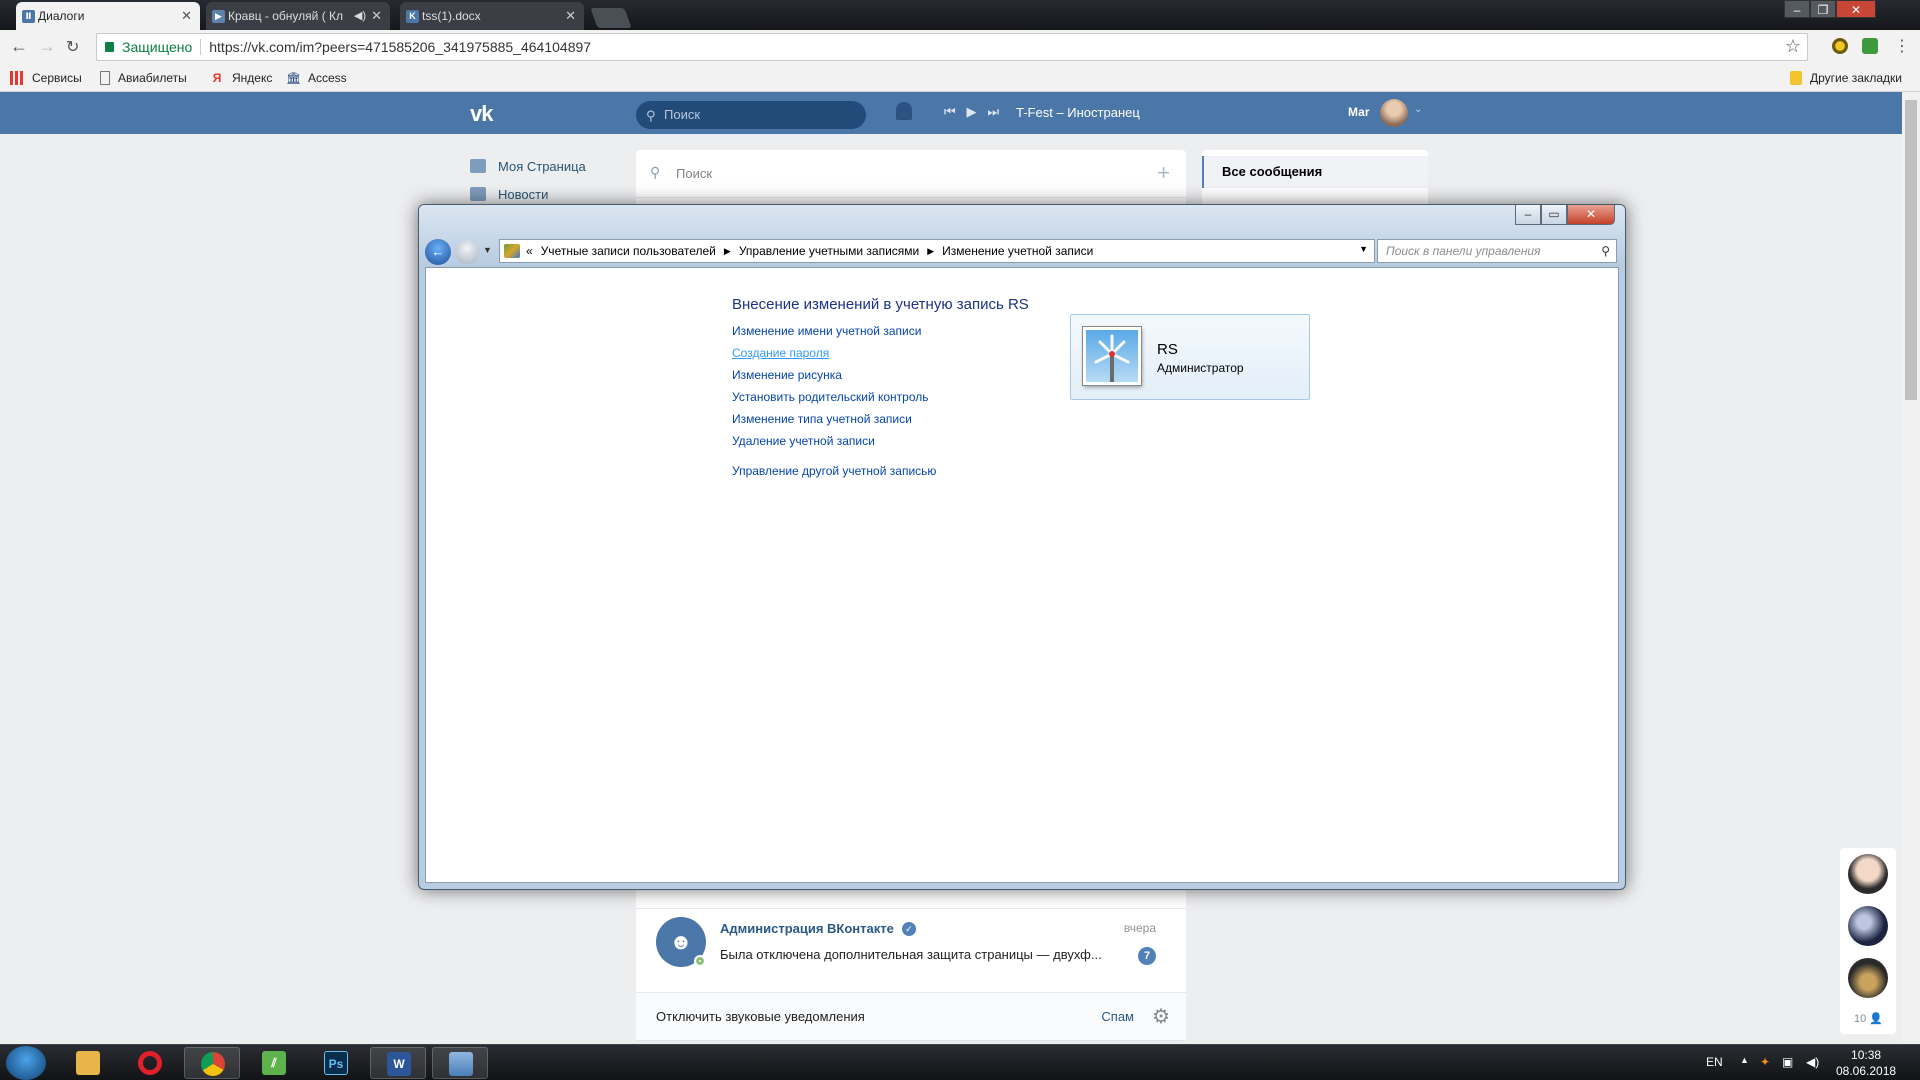 This screenshot has width=1920, height=1080. I want to click on avatar, so click(1394, 113).